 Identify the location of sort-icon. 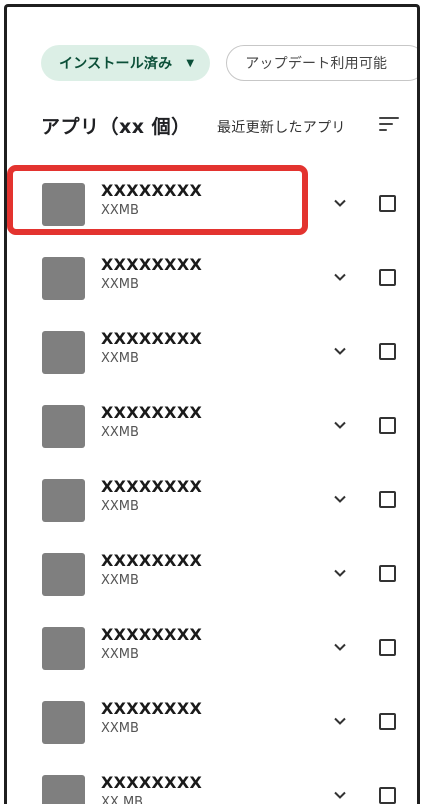
(389, 126).